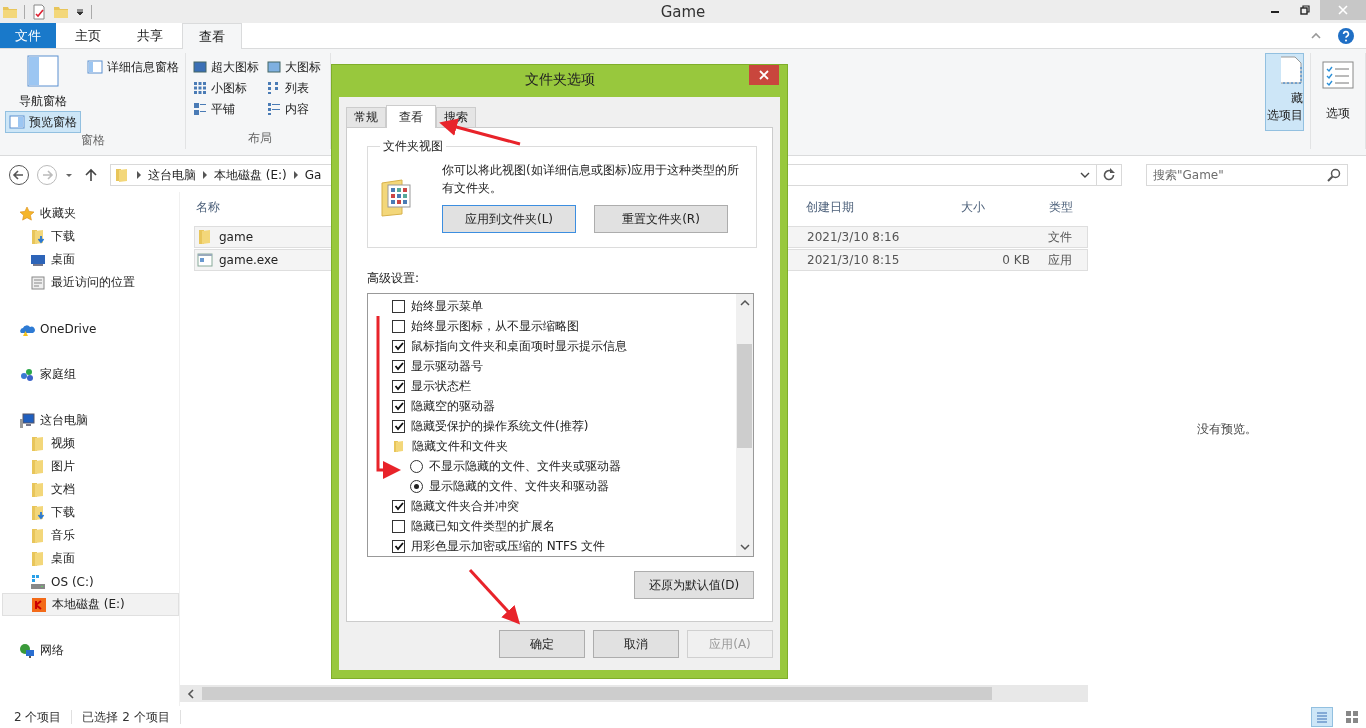 The width and height of the screenshot is (1366, 728). I want to click on up-arrow-icon, so click(91, 175).